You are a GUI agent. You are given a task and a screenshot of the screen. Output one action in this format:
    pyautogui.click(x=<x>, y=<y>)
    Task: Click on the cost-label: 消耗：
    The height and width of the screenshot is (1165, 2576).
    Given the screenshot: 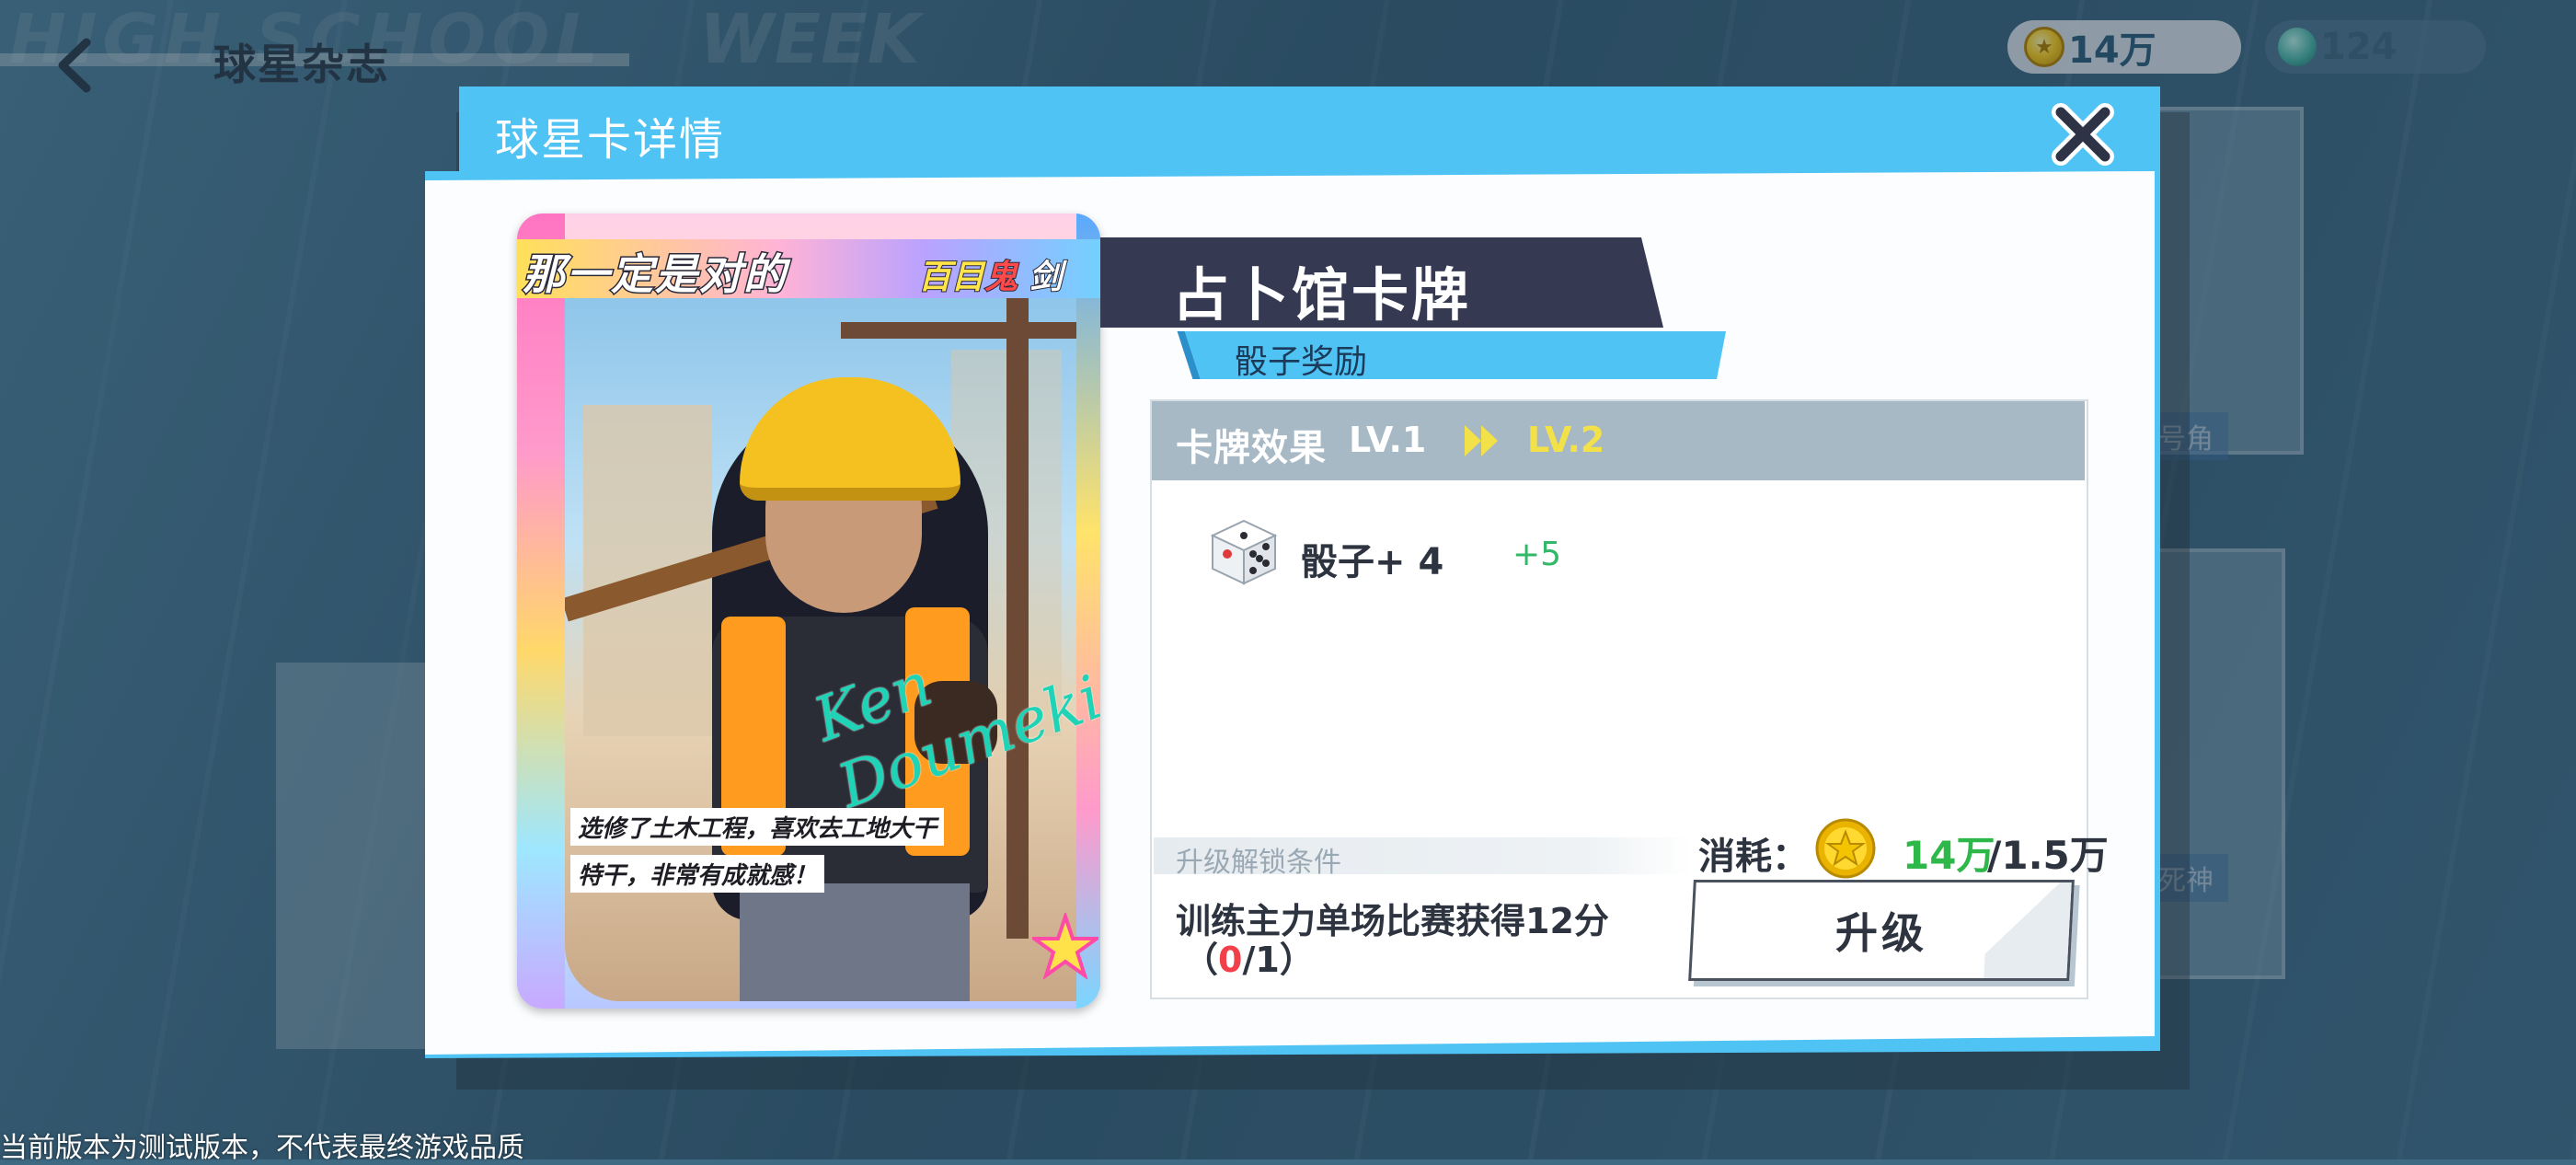 What is the action you would take?
    pyautogui.click(x=1753, y=857)
    